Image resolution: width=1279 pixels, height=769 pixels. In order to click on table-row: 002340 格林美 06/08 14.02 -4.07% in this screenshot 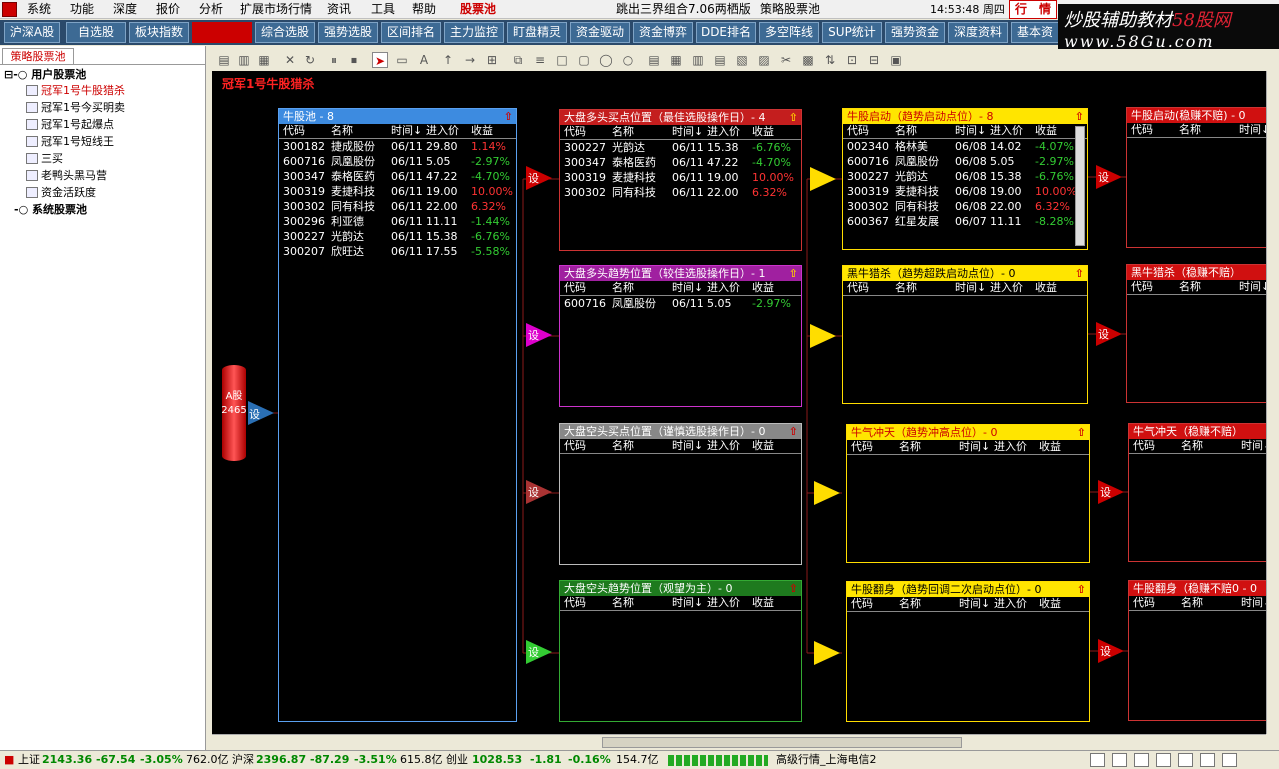, I will do `click(965, 146)`.